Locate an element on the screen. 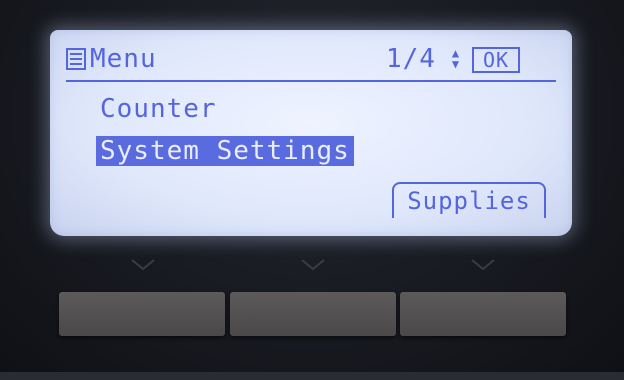 The image size is (624, 380). softkey-button-center is located at coordinates (313, 314).